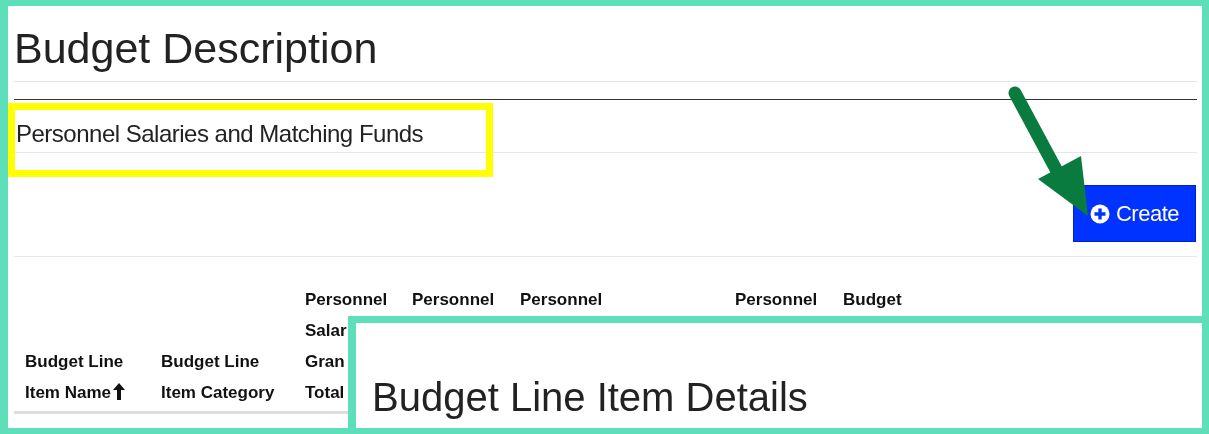 The height and width of the screenshot is (434, 1209). I want to click on create-button: Create, so click(1134, 213).